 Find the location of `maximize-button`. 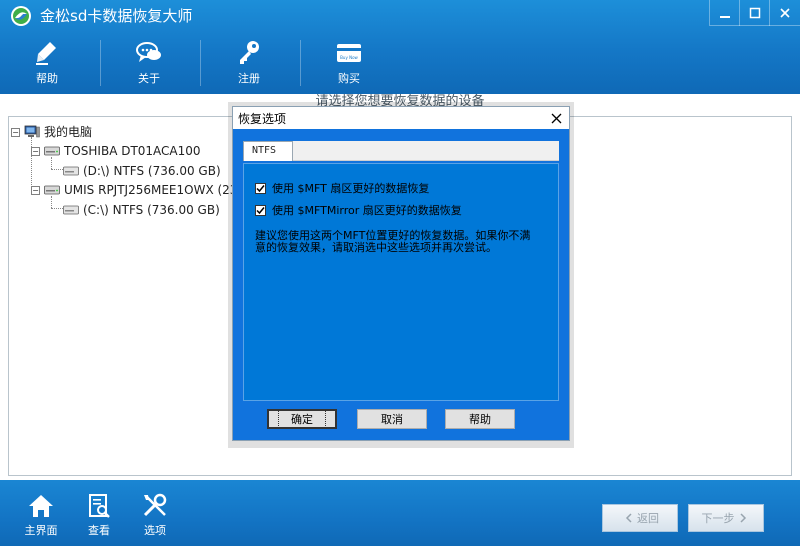

maximize-button is located at coordinates (755, 13).